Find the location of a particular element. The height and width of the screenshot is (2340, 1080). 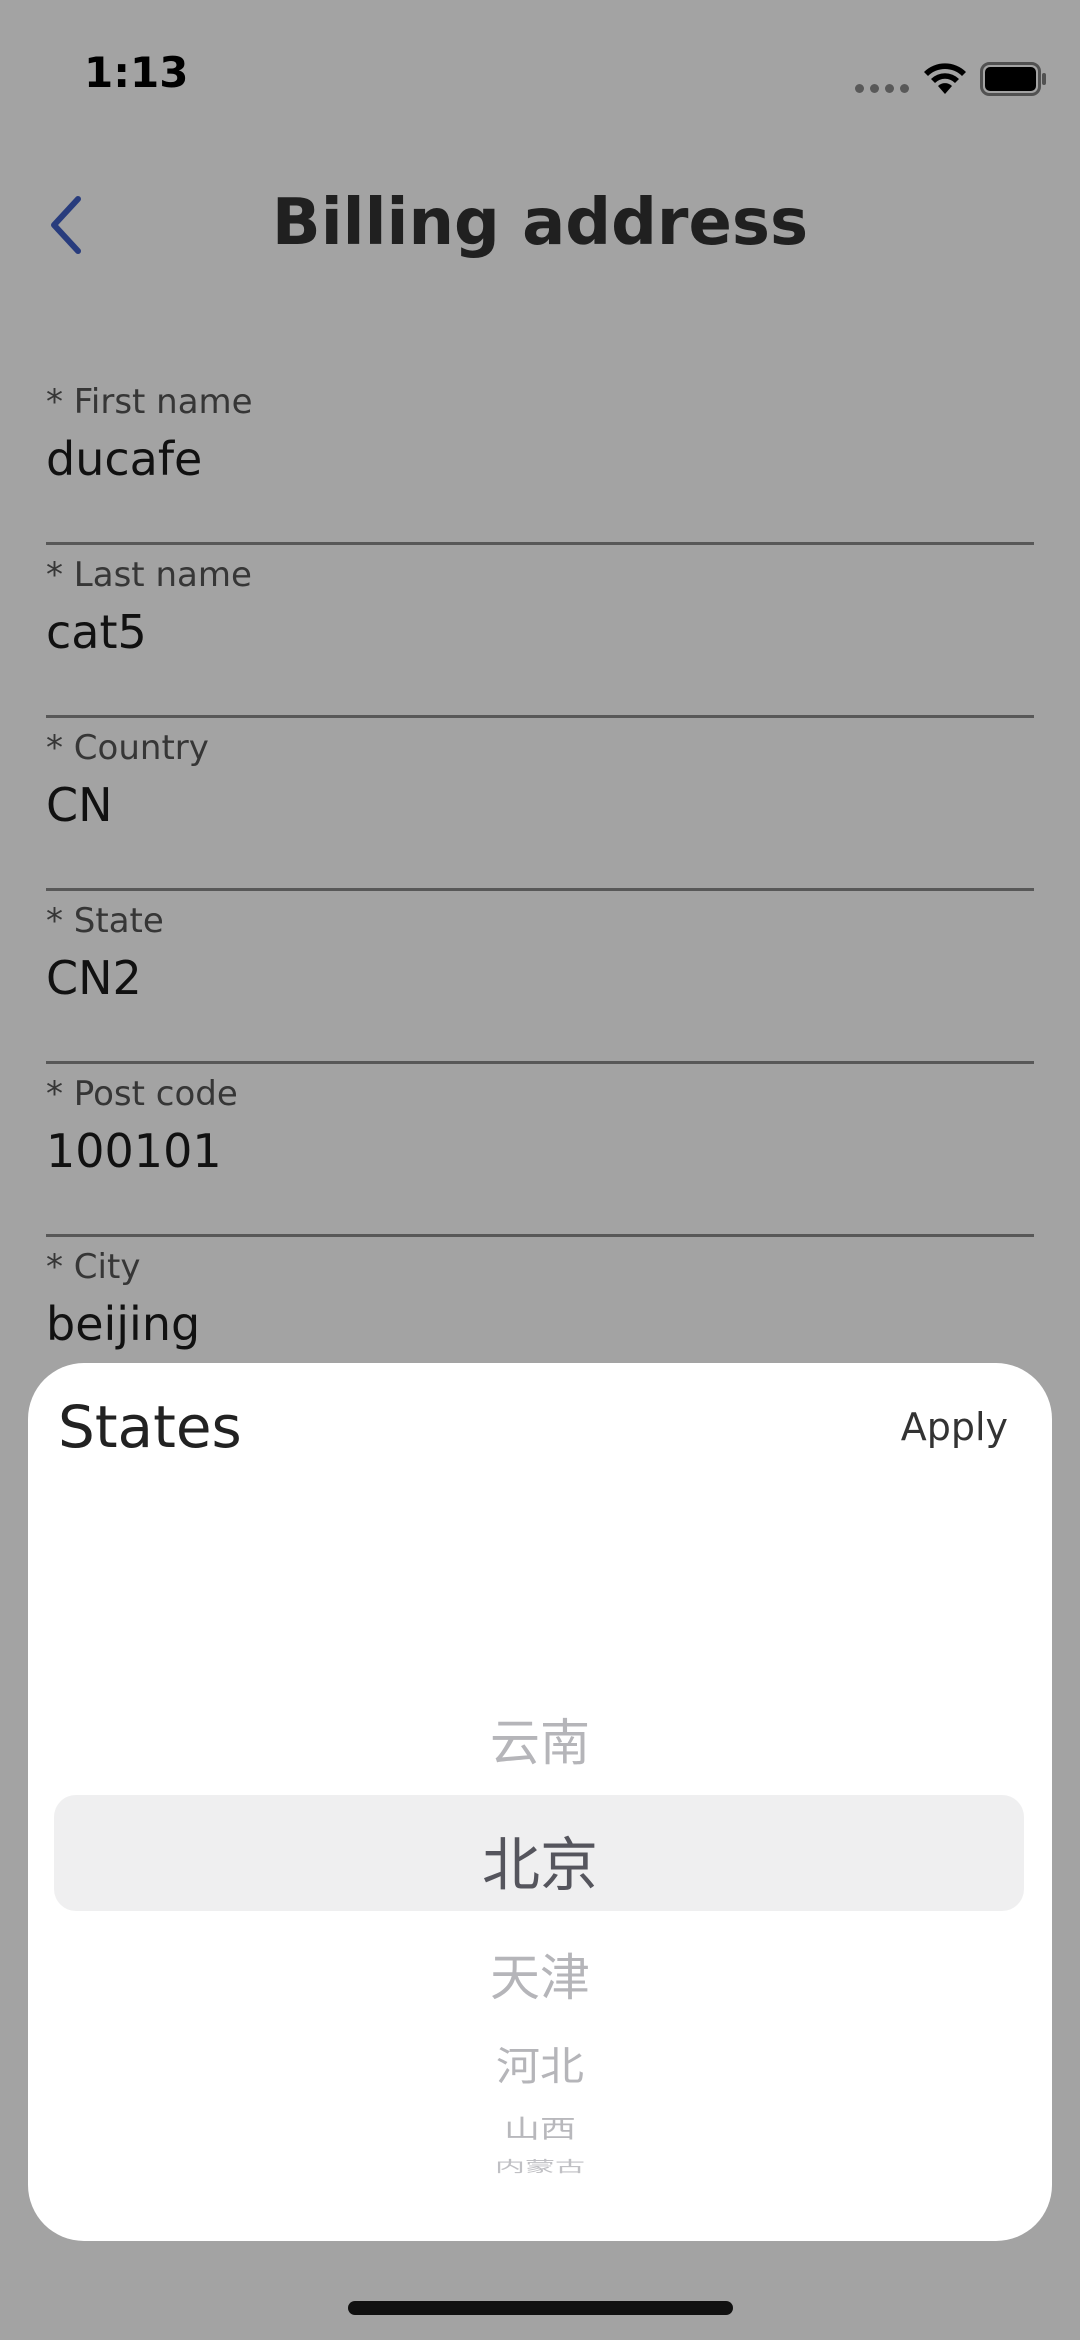

picker-option: 河北 is located at coordinates (540, 2063).